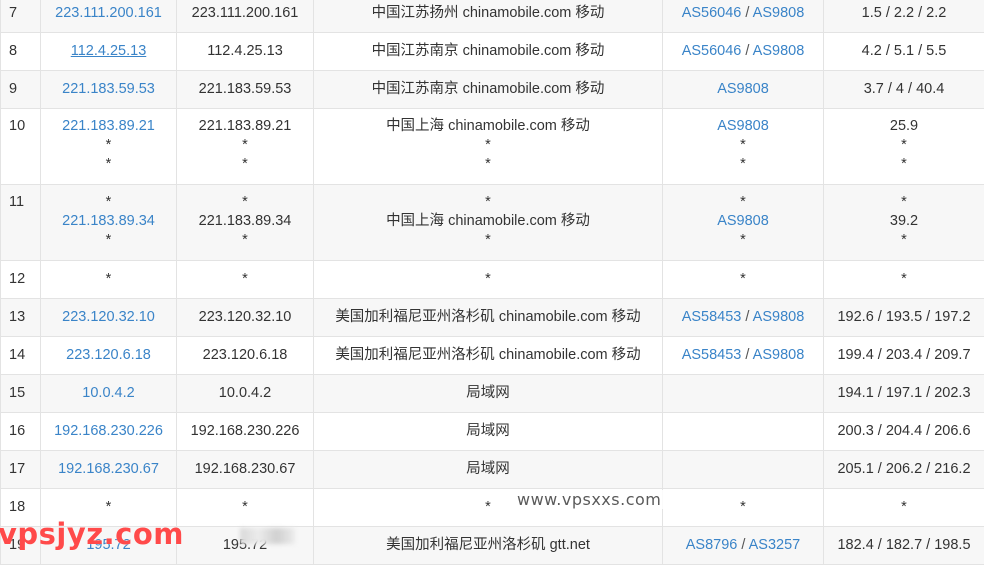  I want to click on latency-value: 199.4 / 203.4 / 209.7, so click(904, 355).